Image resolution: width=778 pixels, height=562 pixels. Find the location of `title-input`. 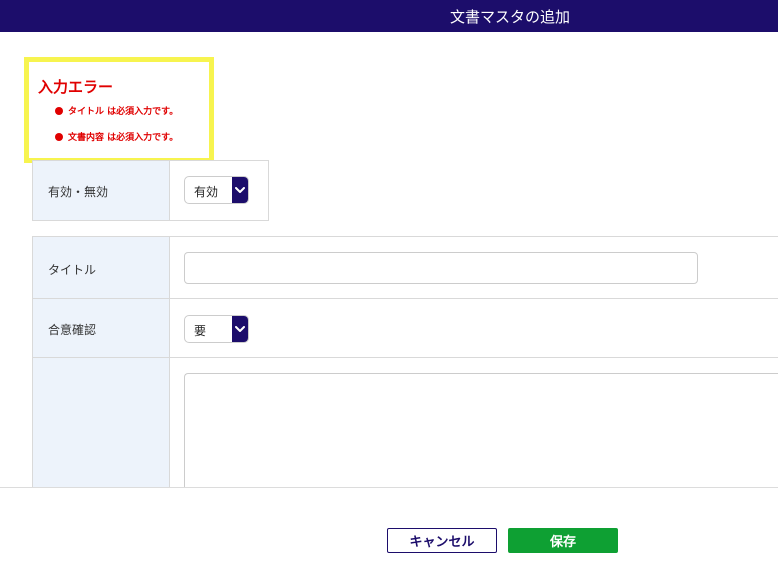

title-input is located at coordinates (441, 268).